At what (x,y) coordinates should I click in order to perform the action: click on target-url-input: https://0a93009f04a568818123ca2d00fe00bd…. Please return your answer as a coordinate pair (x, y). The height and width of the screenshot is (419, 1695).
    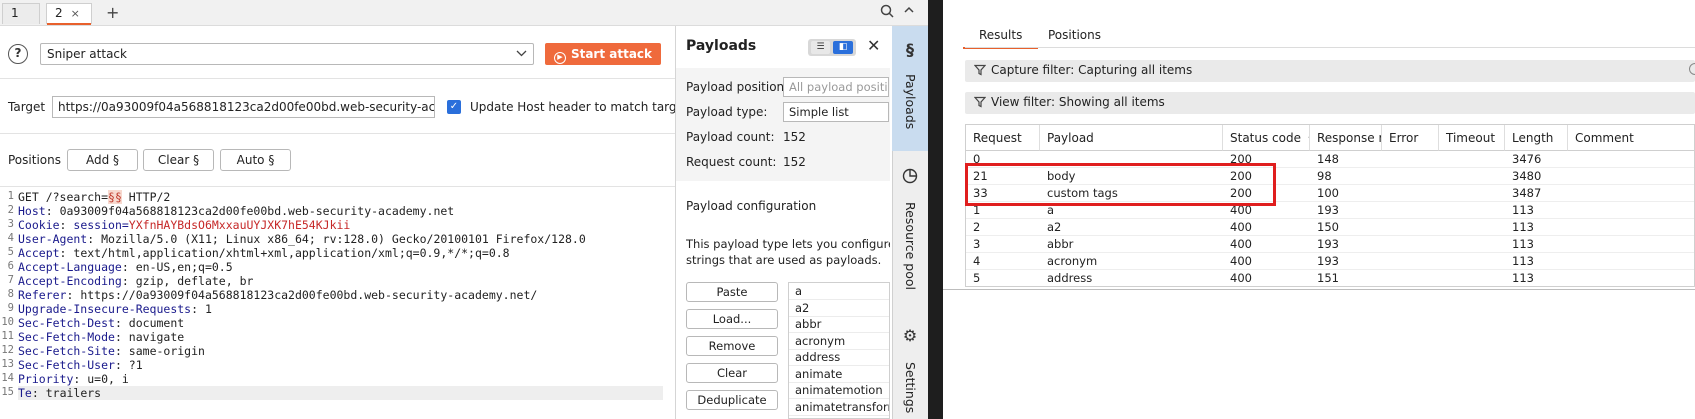
    Looking at the image, I should click on (243, 107).